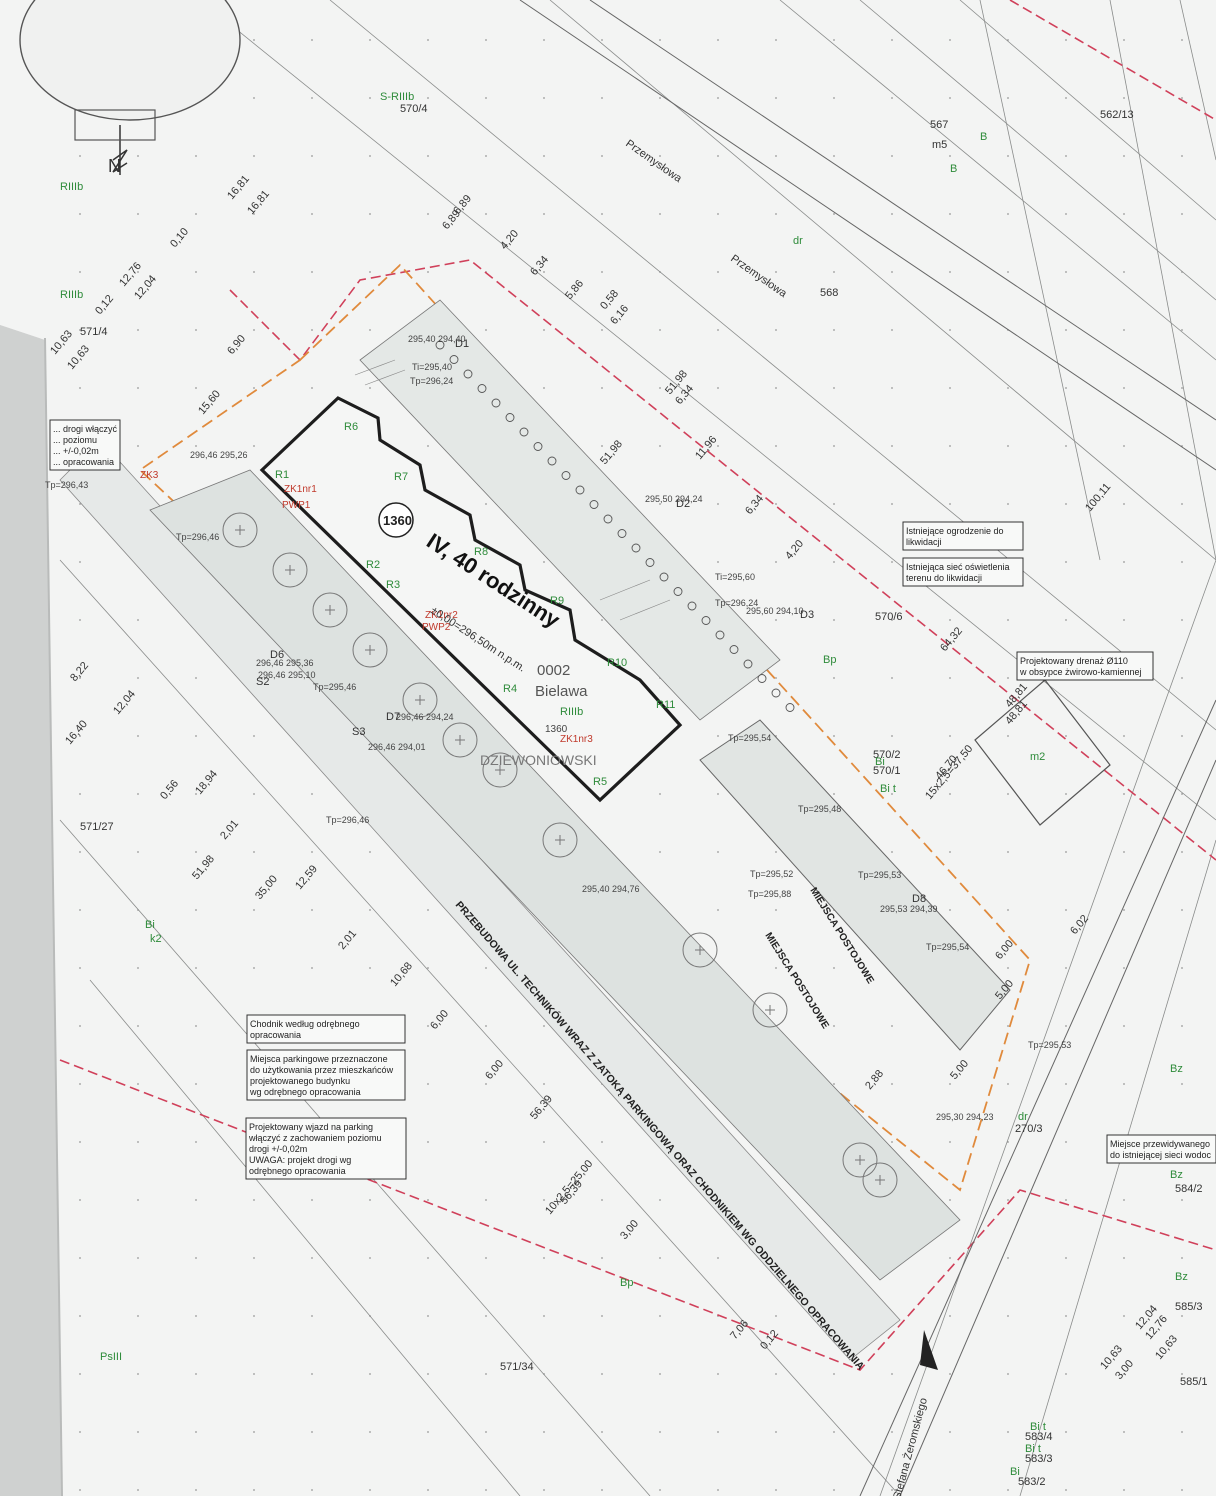 The height and width of the screenshot is (1496, 1216). What do you see at coordinates (334, 687) in the screenshot?
I see `level-label: Tp=295,46` at bounding box center [334, 687].